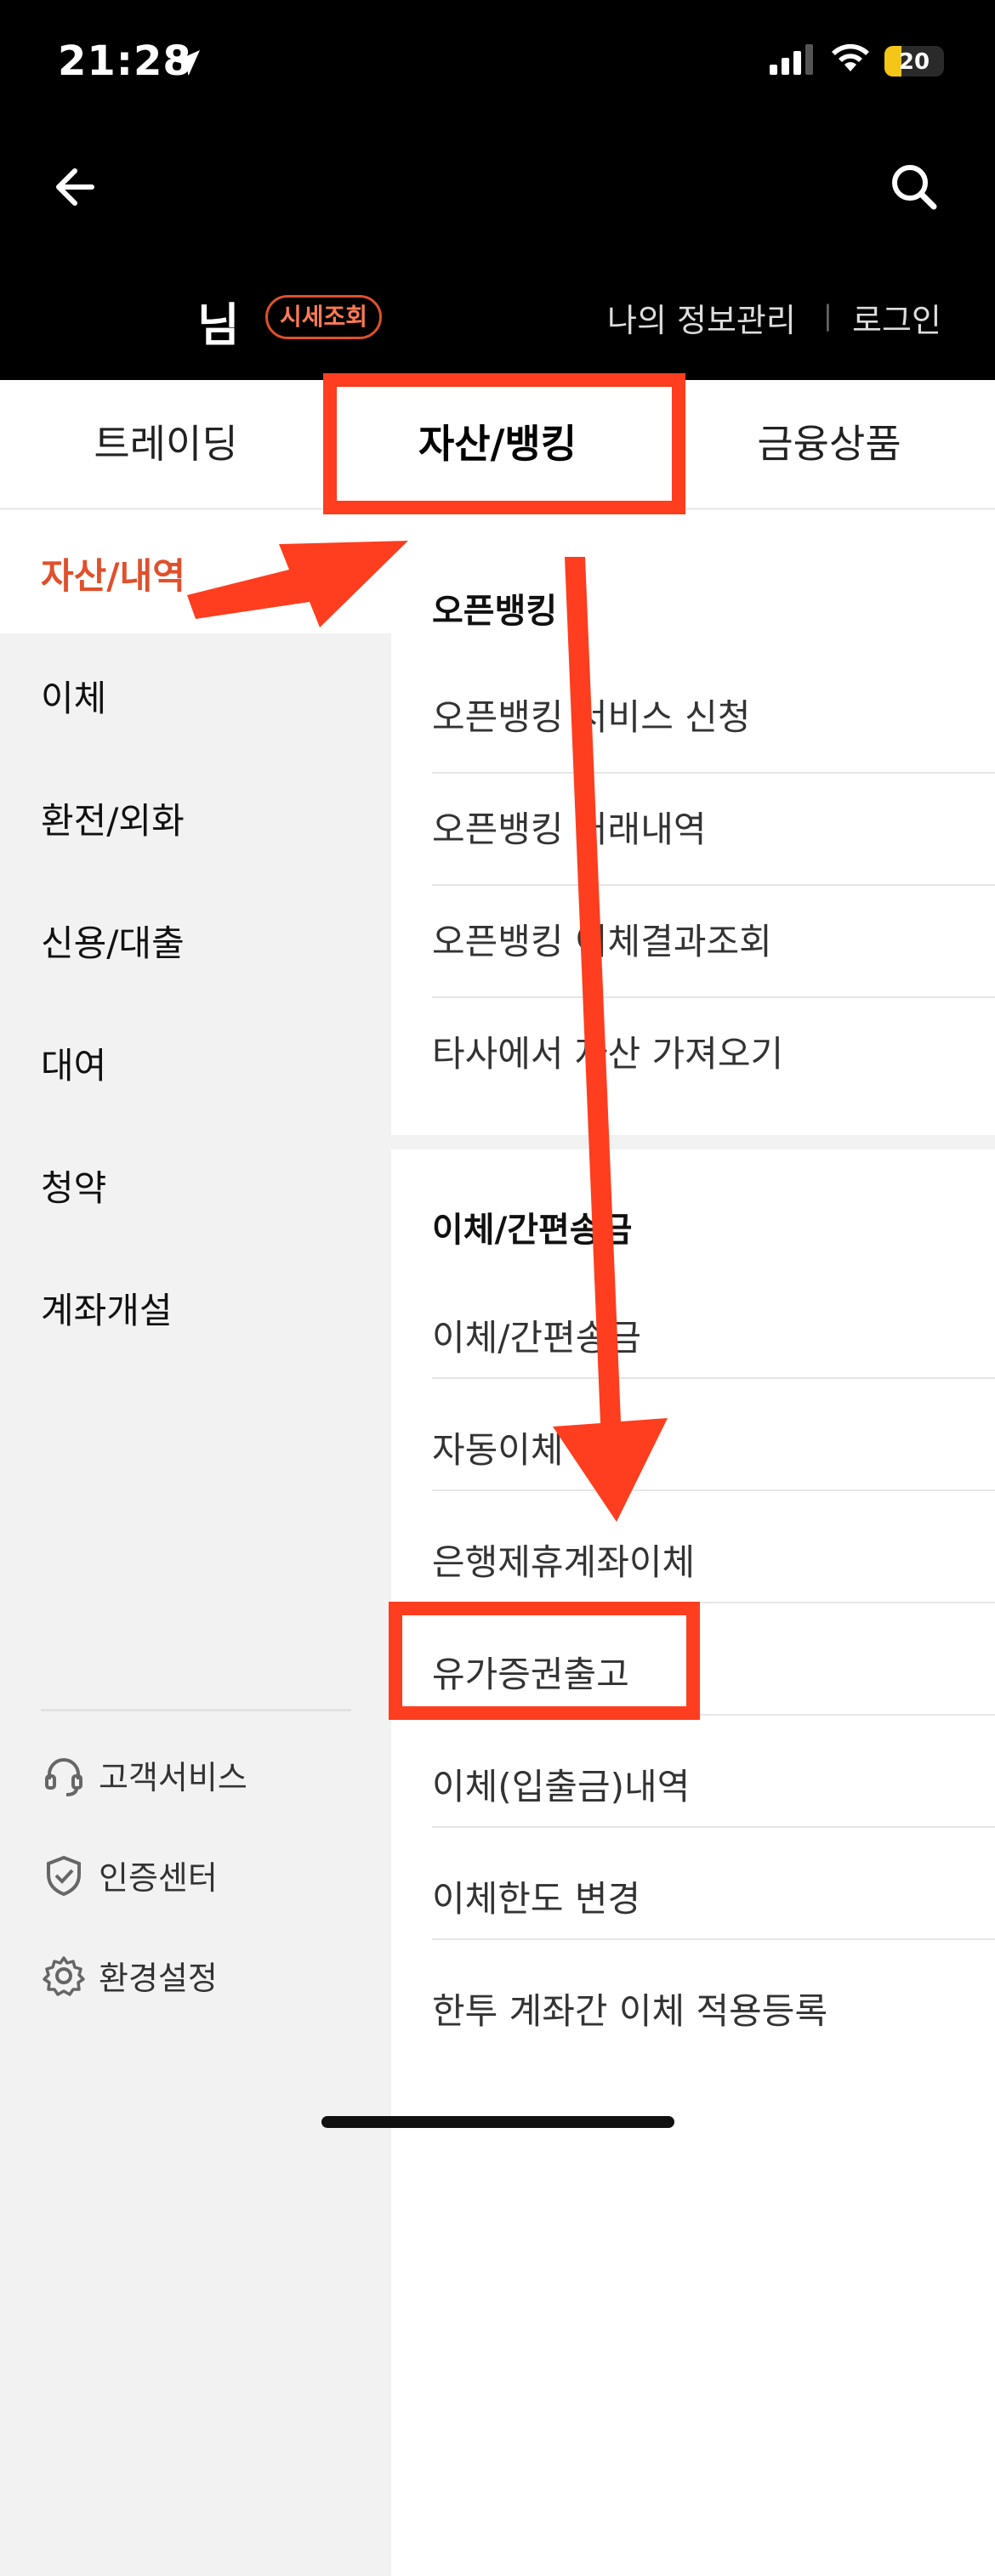  I want to click on customer-service-link: 고객서비스, so click(144, 1775).